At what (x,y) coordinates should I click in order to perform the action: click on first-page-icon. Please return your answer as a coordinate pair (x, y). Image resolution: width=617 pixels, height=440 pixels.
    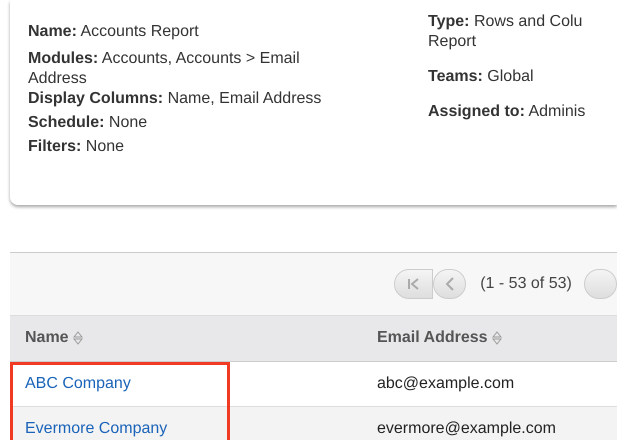
    Looking at the image, I should click on (413, 284).